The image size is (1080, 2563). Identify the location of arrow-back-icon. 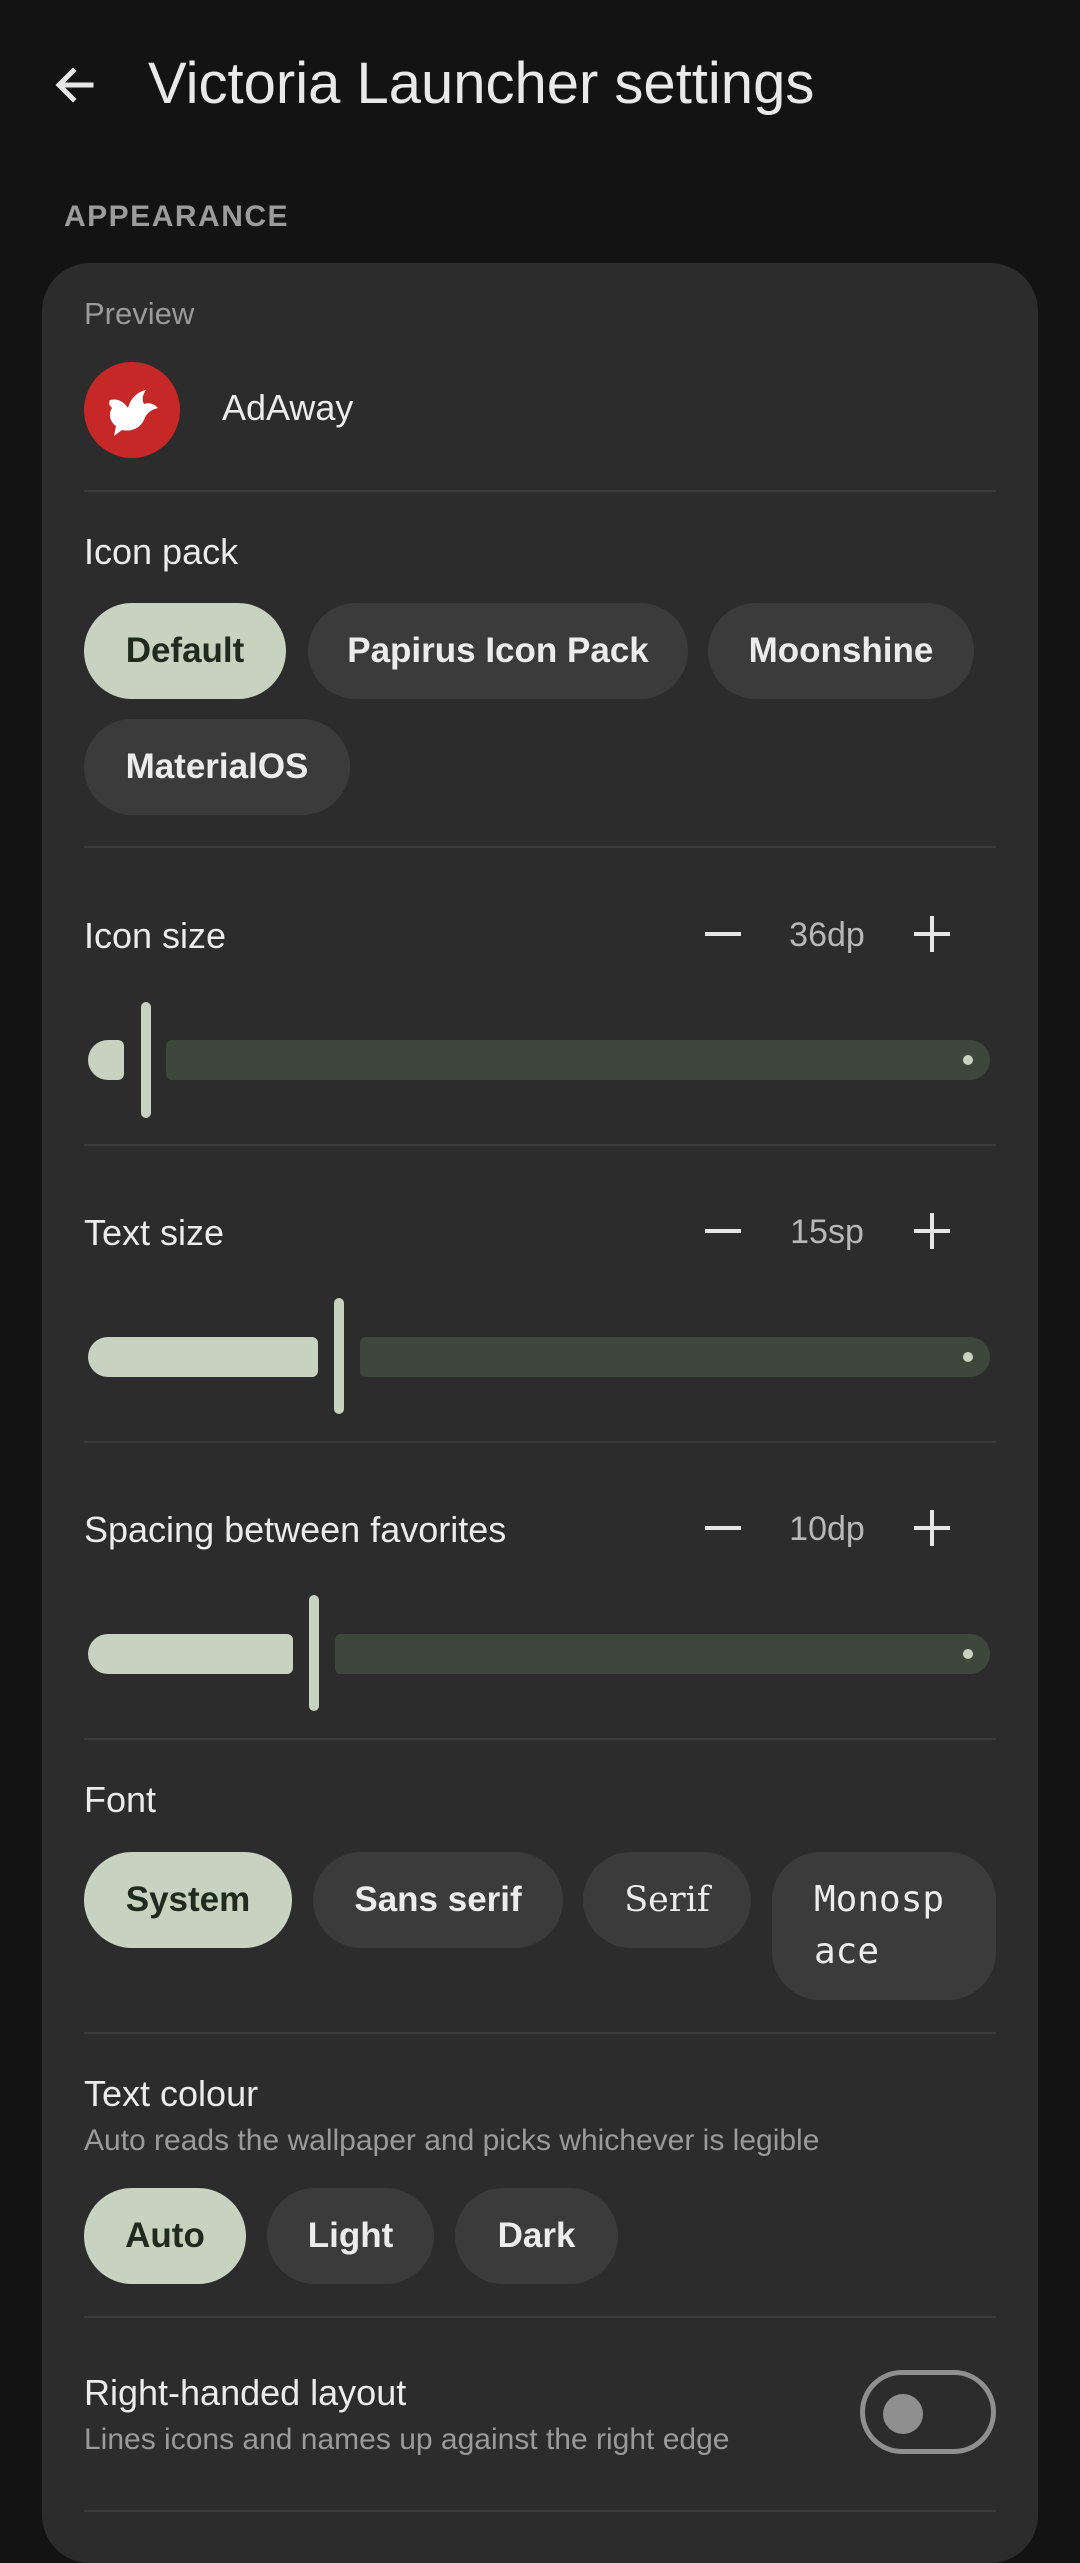
(74, 85).